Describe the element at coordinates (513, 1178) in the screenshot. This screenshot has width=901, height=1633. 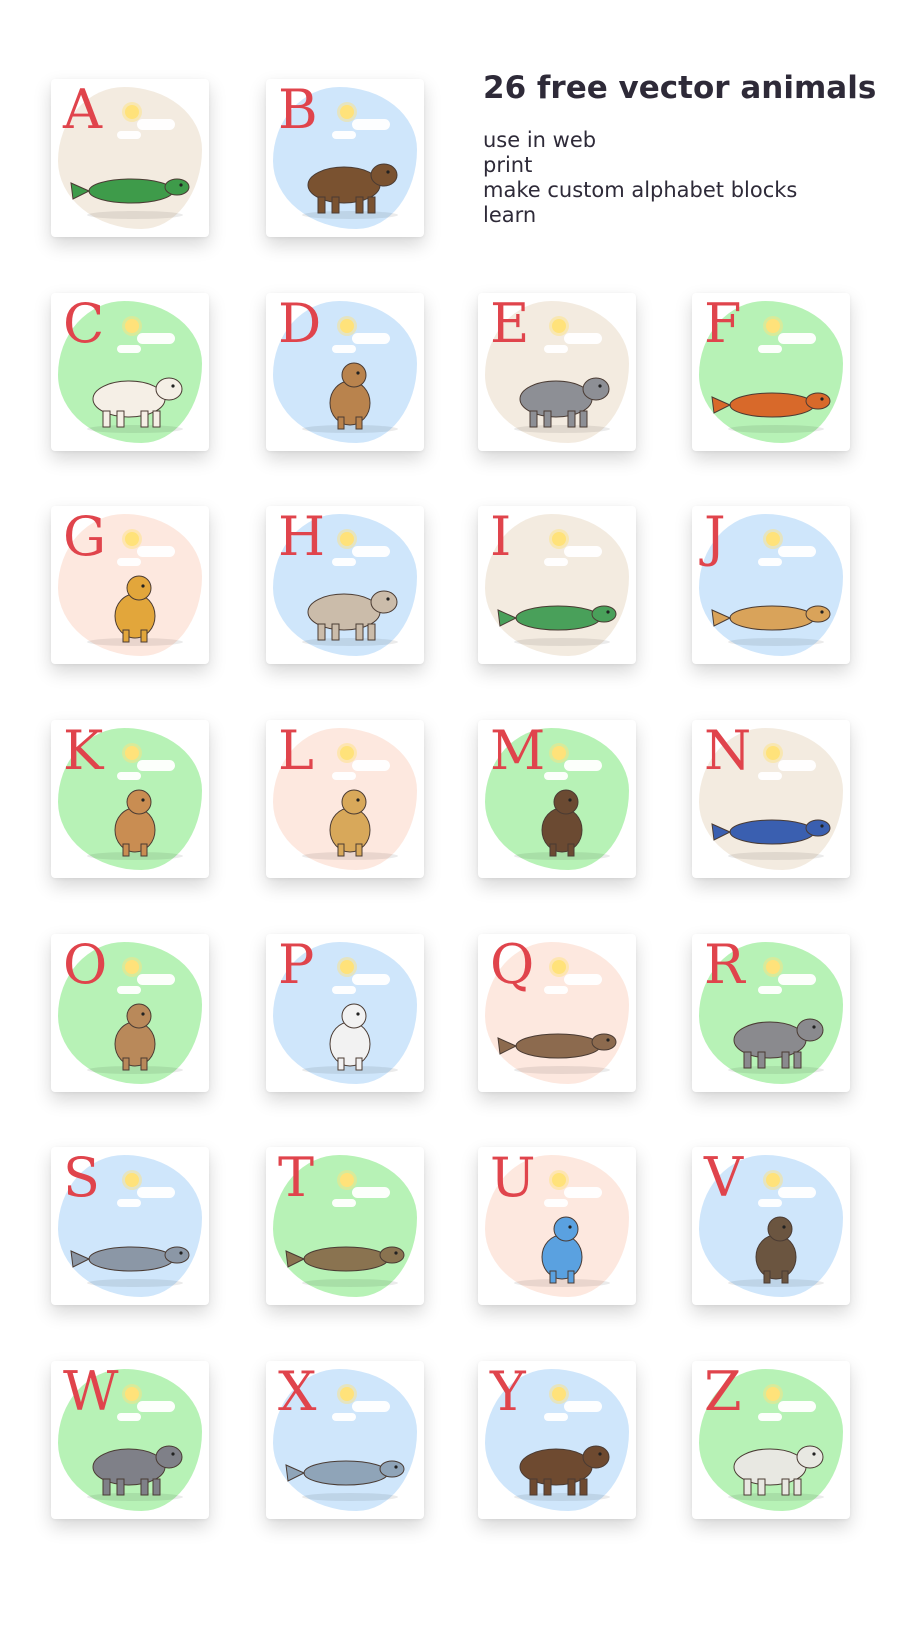
I see `card-letter: U` at that location.